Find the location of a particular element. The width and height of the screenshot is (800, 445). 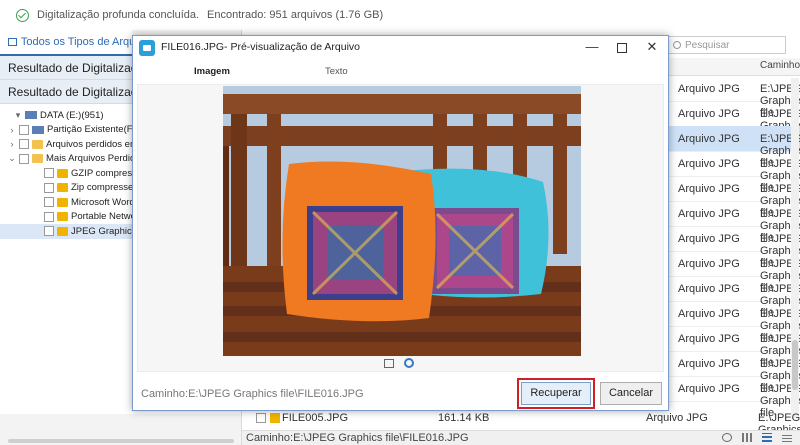

search-input: Pesquisar is located at coordinates (727, 45).